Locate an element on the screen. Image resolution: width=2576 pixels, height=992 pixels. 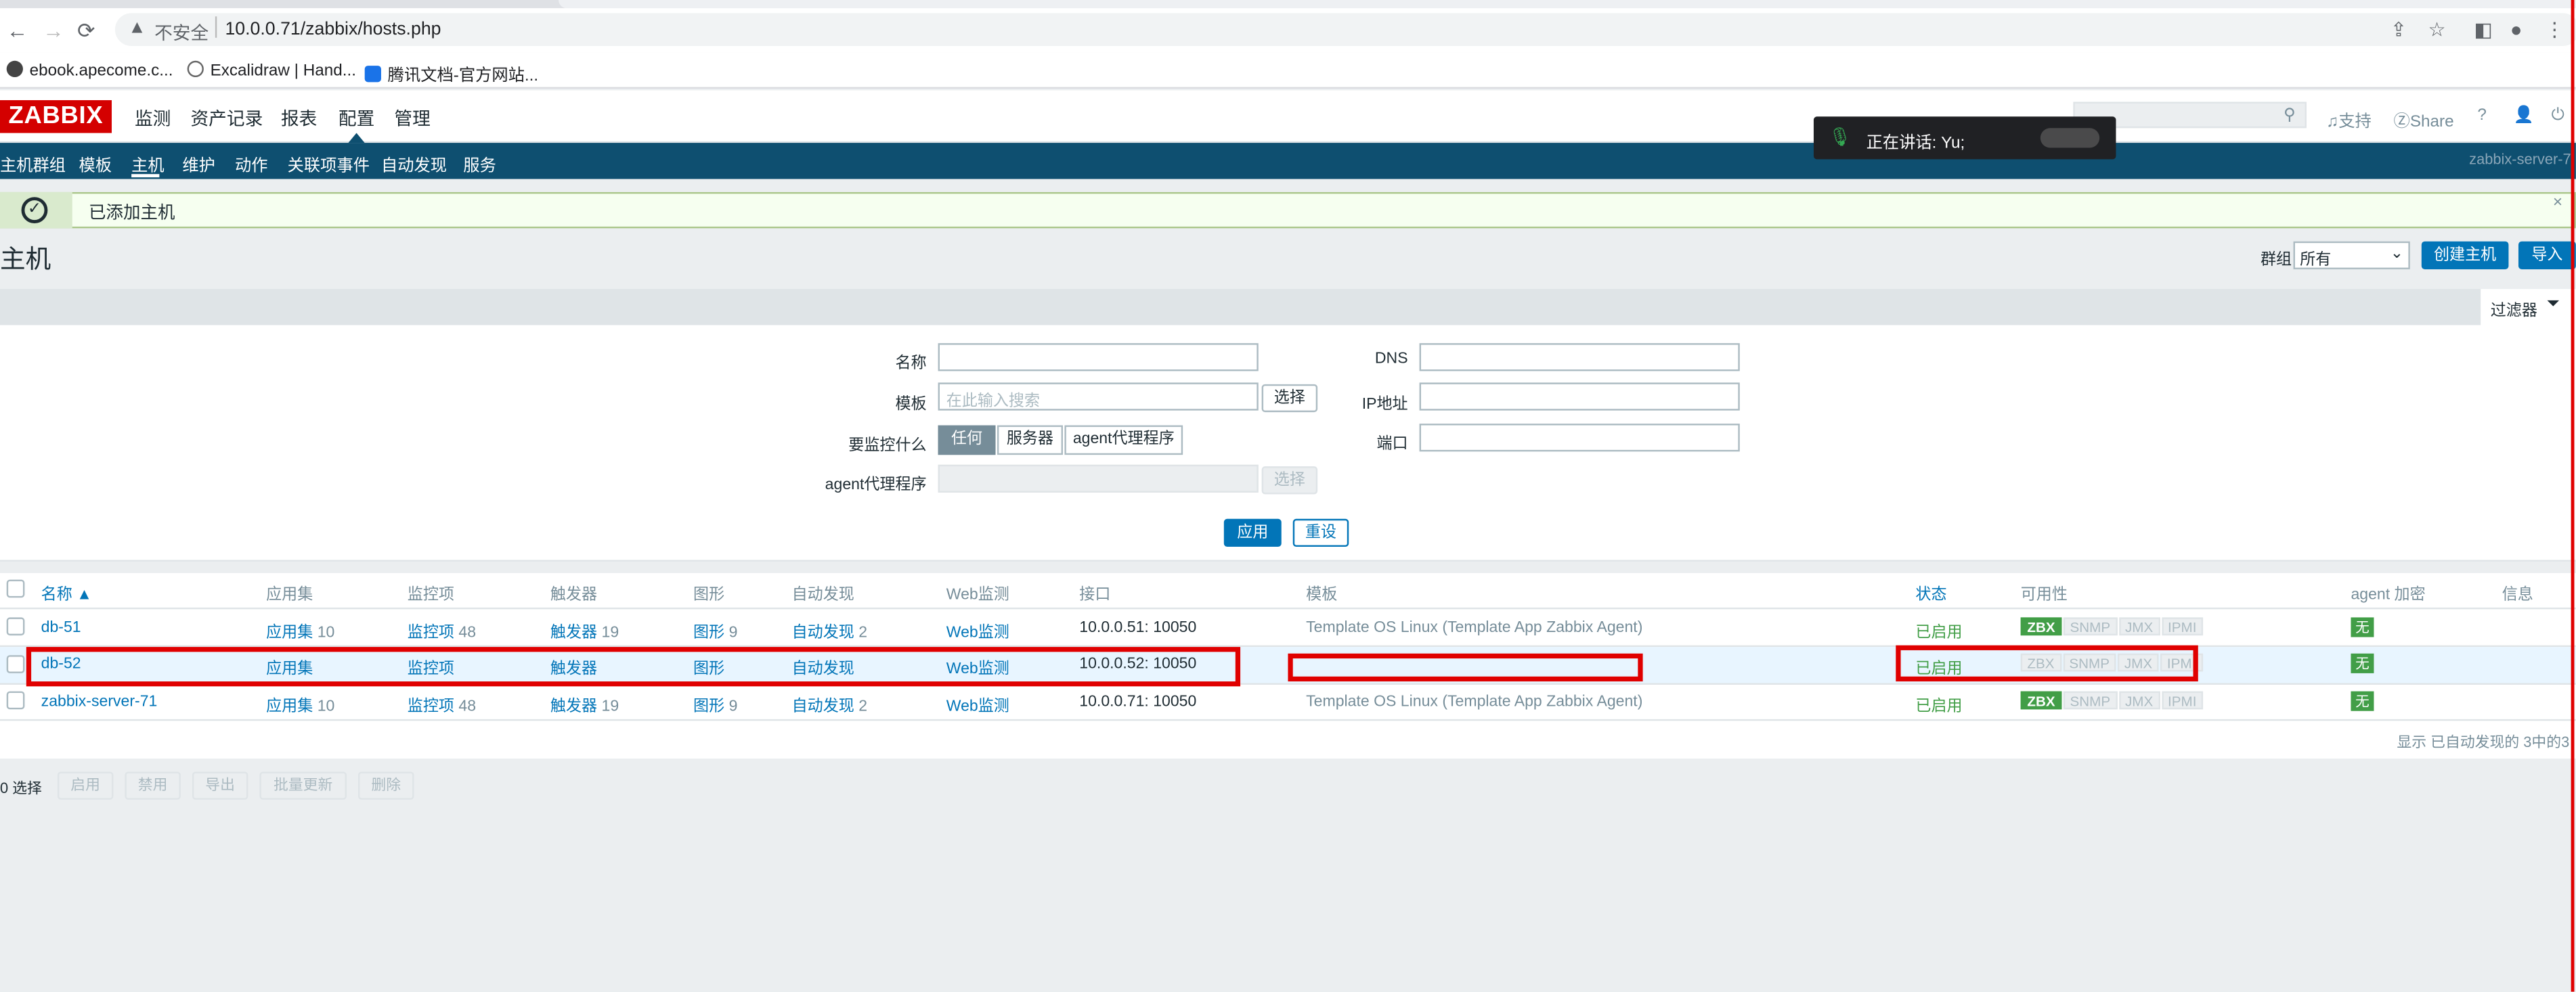
triggers-count: 19 is located at coordinates (610, 707).